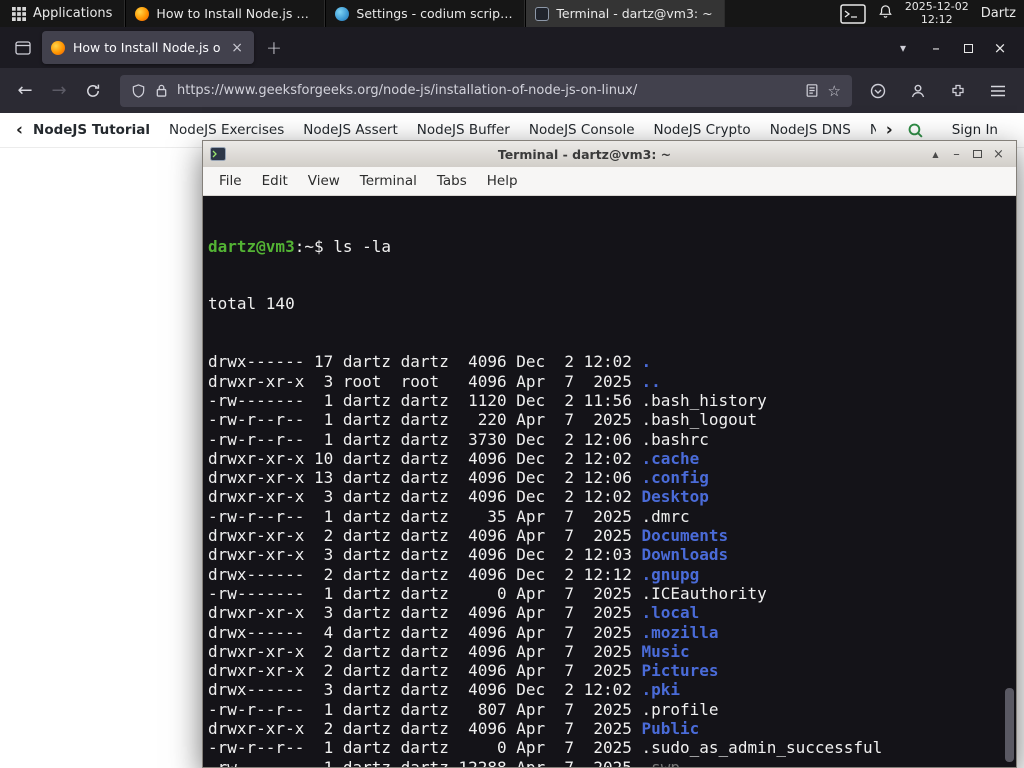 The width and height of the screenshot is (1024, 768). Describe the element at coordinates (425, 593) in the screenshot. I see `listing-meta: -rw------- 1 dartz dartz 0 Apr 7 2025` at that location.